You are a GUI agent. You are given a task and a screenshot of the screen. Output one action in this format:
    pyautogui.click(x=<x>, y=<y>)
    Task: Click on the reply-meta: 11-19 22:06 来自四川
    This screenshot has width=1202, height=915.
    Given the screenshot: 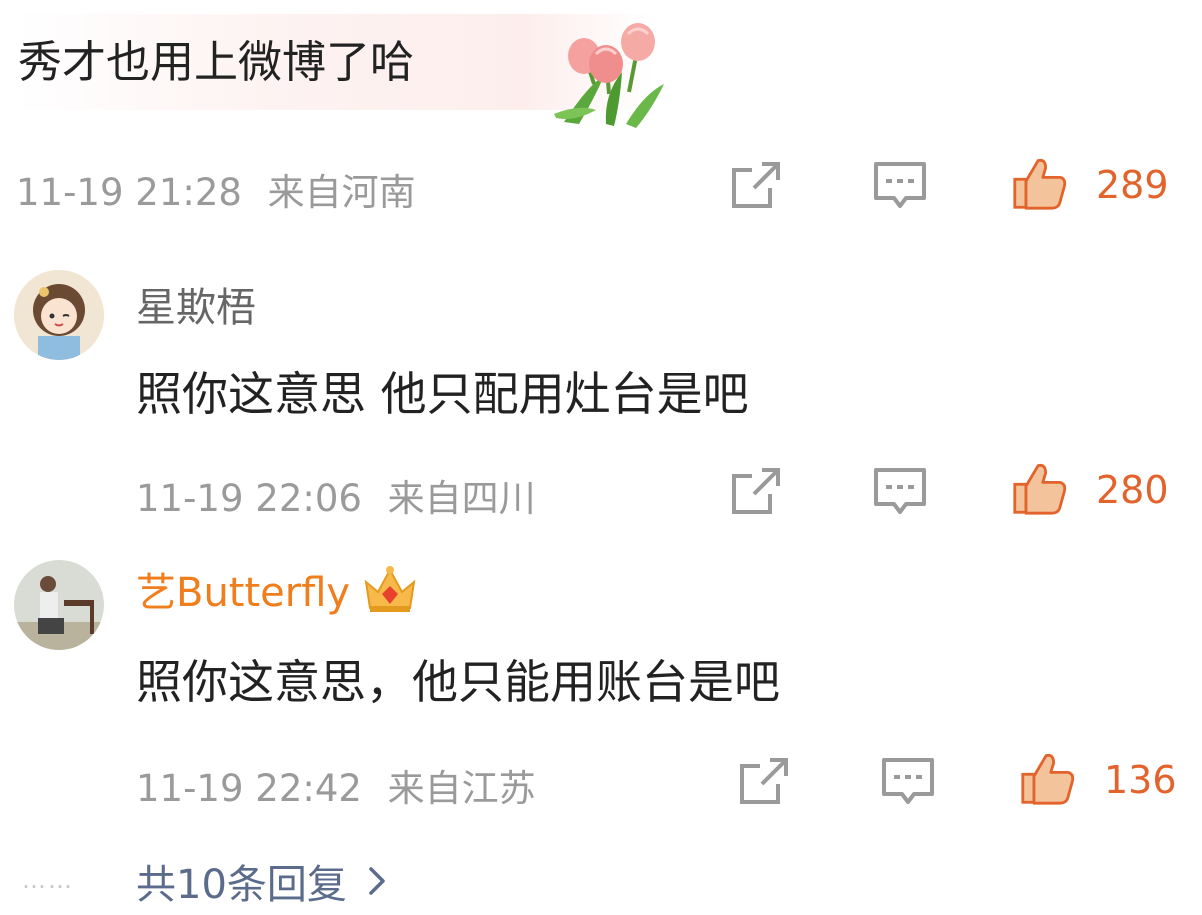 What is the action you would take?
    pyautogui.click(x=336, y=495)
    